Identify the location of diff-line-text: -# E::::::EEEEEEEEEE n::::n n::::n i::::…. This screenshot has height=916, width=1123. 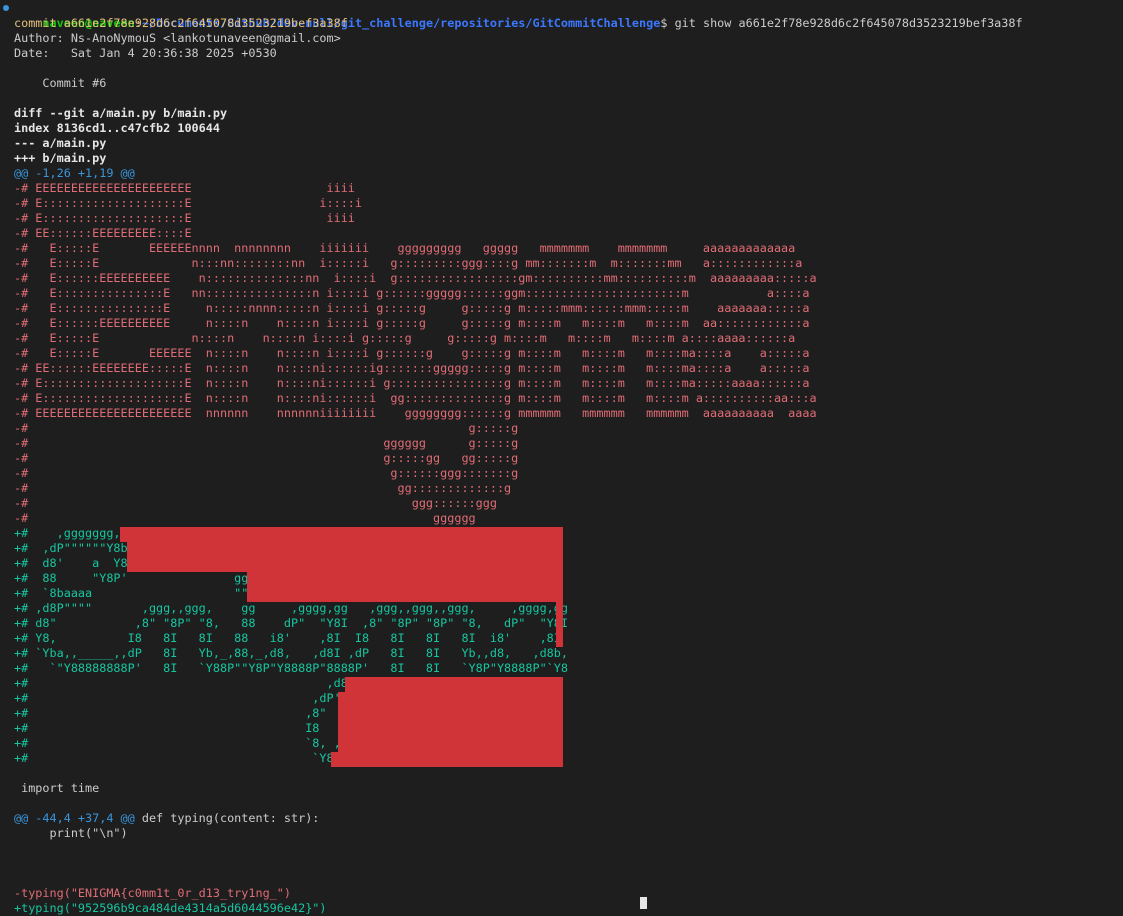
(412, 323).